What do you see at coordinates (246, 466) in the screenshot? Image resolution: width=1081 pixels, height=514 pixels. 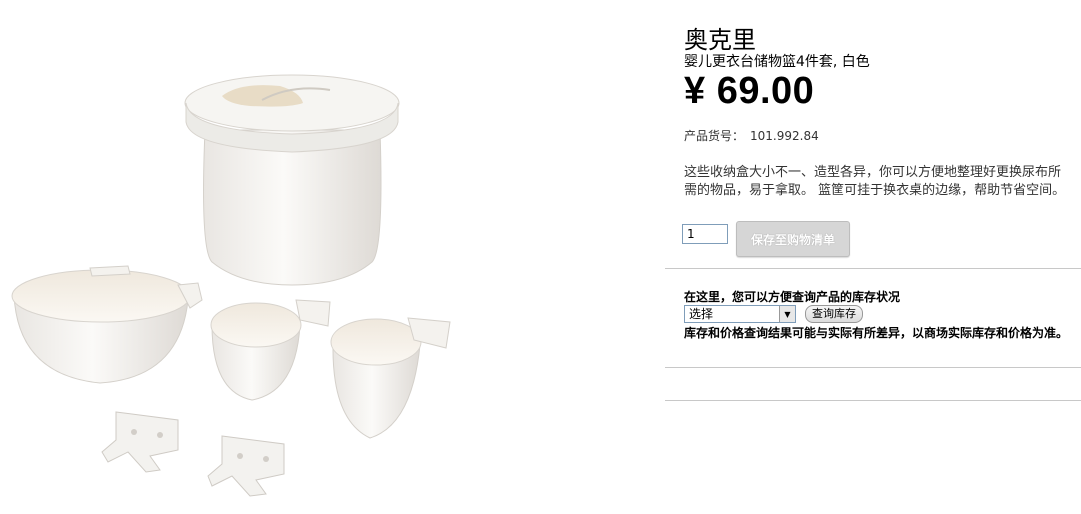 I see `bracket-right` at bounding box center [246, 466].